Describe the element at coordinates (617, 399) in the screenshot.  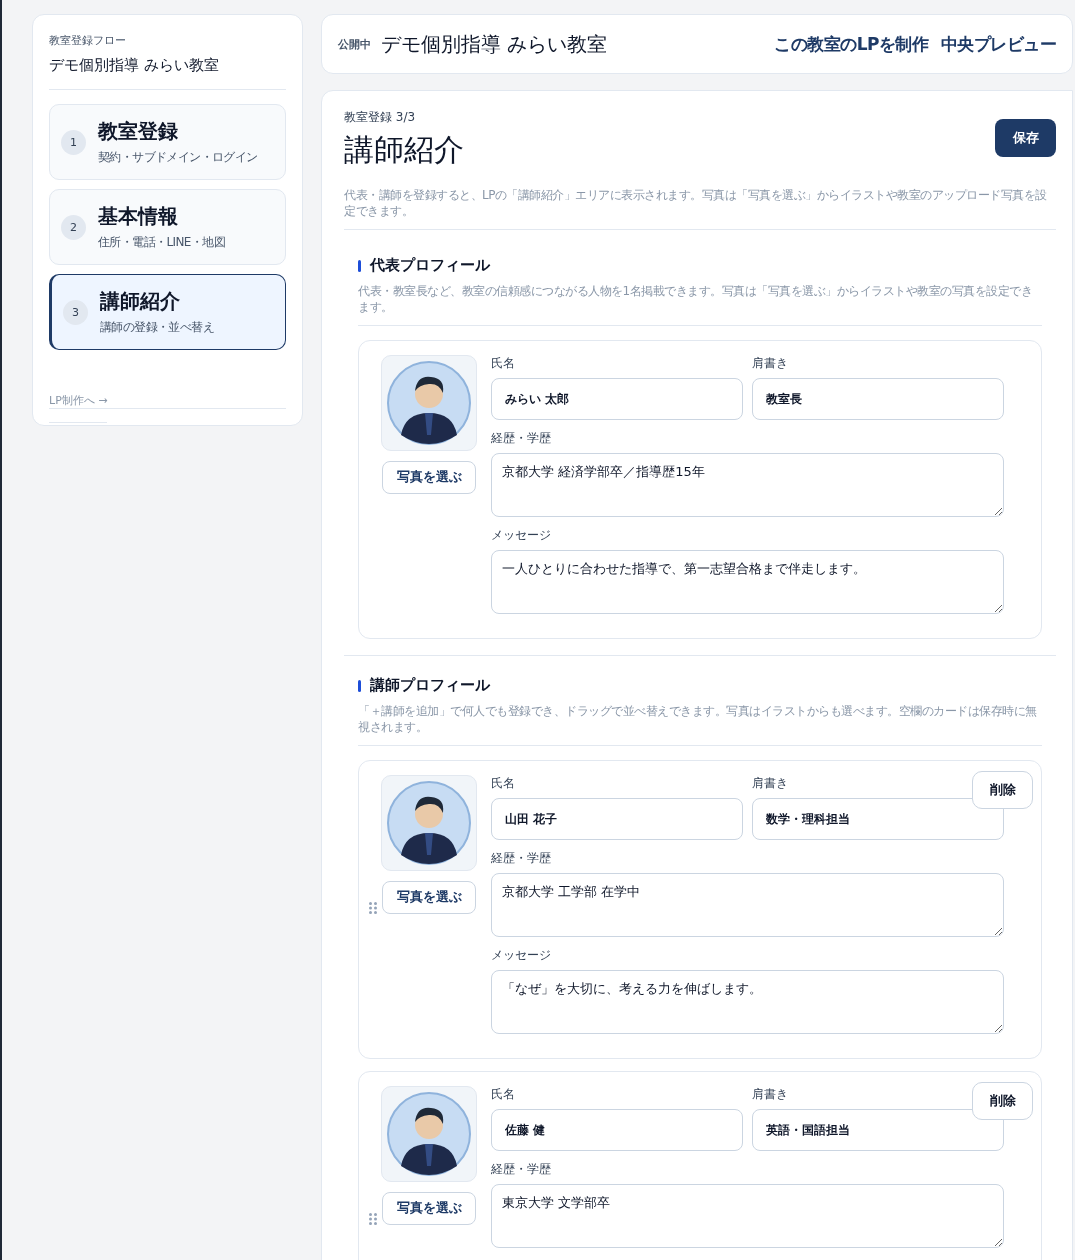
I see `name-input: みらい 太郎` at that location.